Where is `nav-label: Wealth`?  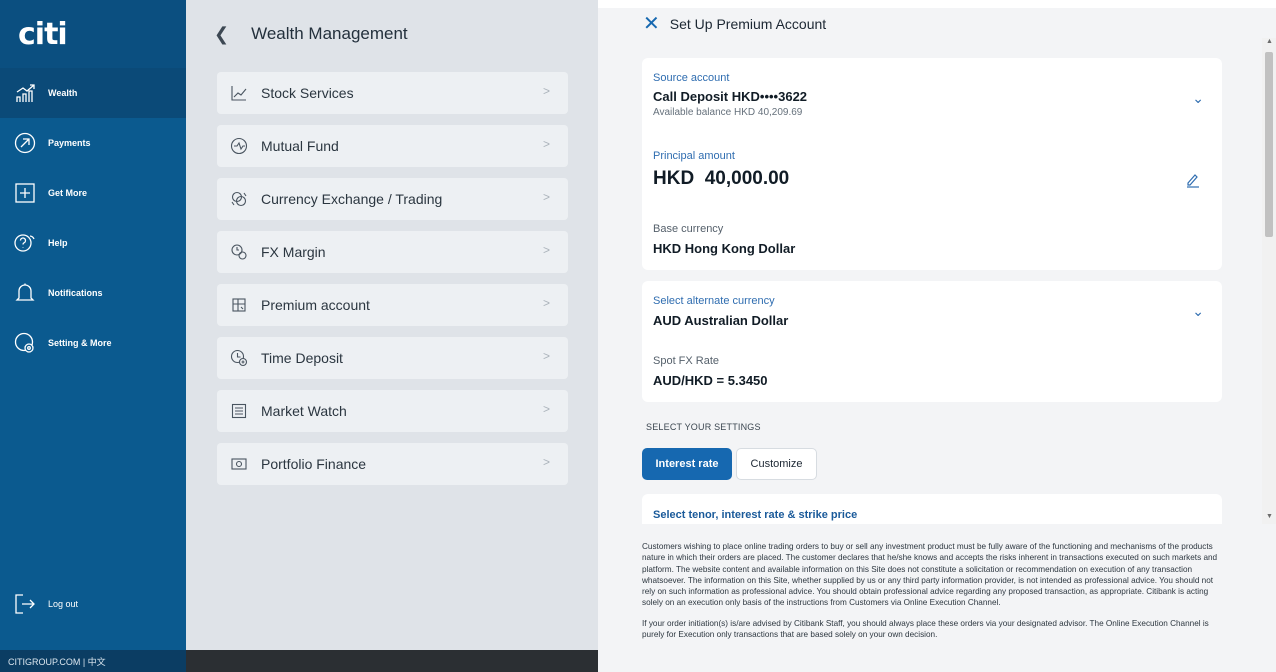
nav-label: Wealth is located at coordinates (63, 93).